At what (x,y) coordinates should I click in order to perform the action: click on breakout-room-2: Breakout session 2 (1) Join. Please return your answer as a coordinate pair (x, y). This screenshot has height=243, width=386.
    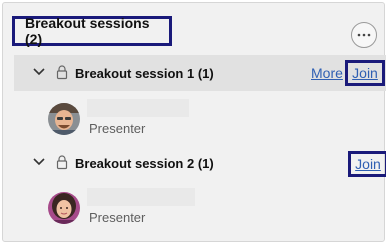
    Looking at the image, I should click on (200, 163).